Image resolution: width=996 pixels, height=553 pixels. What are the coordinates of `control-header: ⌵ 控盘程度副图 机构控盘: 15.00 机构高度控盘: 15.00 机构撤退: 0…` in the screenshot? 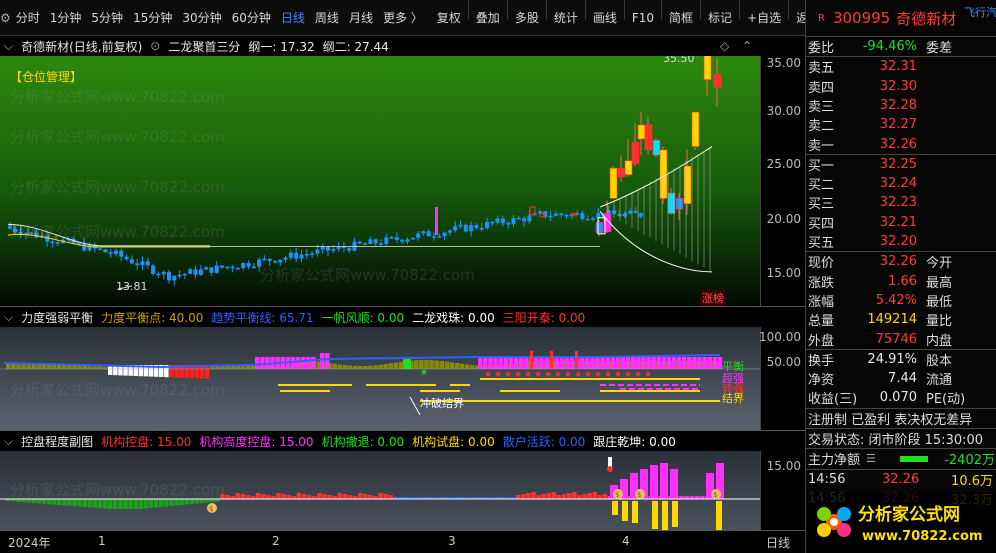 It's located at (402, 441).